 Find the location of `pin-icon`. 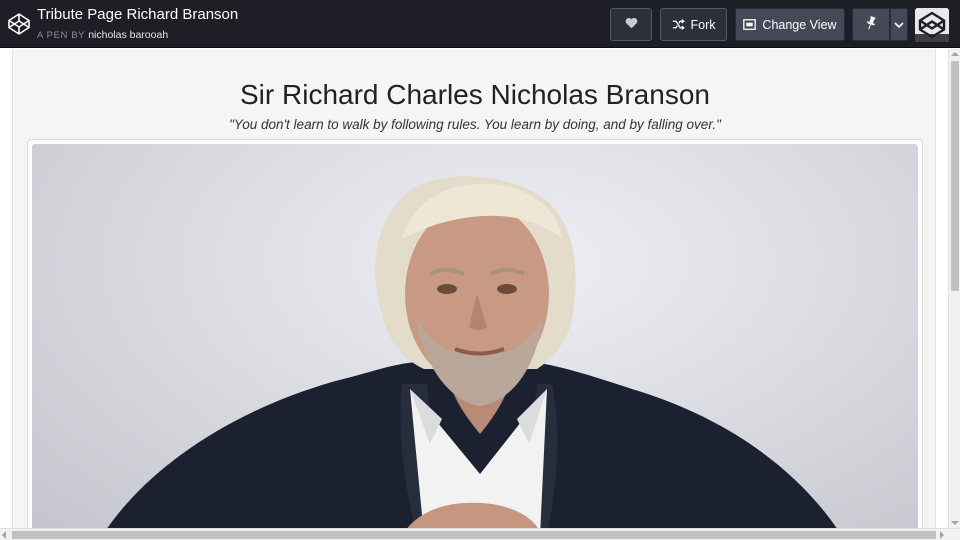

pin-icon is located at coordinates (871, 24).